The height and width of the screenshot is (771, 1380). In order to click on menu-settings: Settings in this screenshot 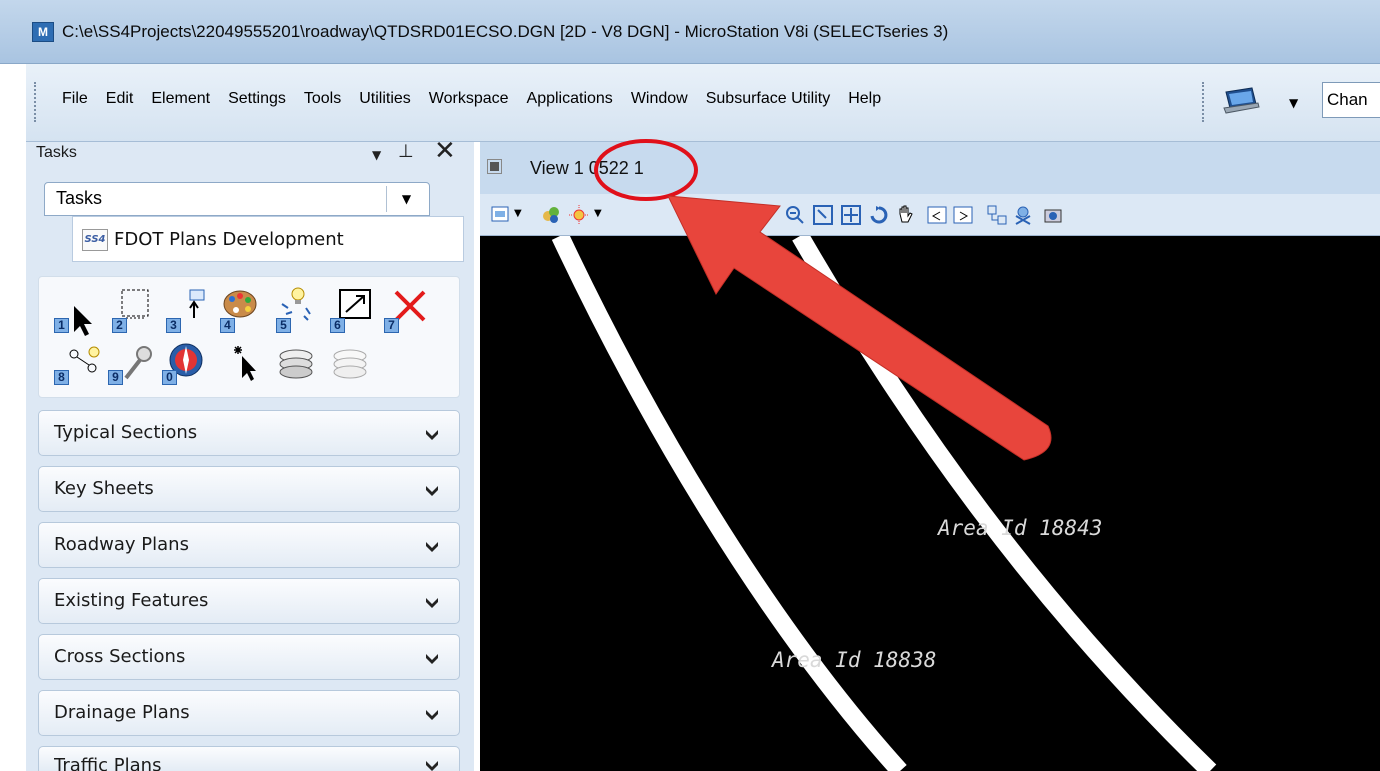, I will do `click(257, 99)`.